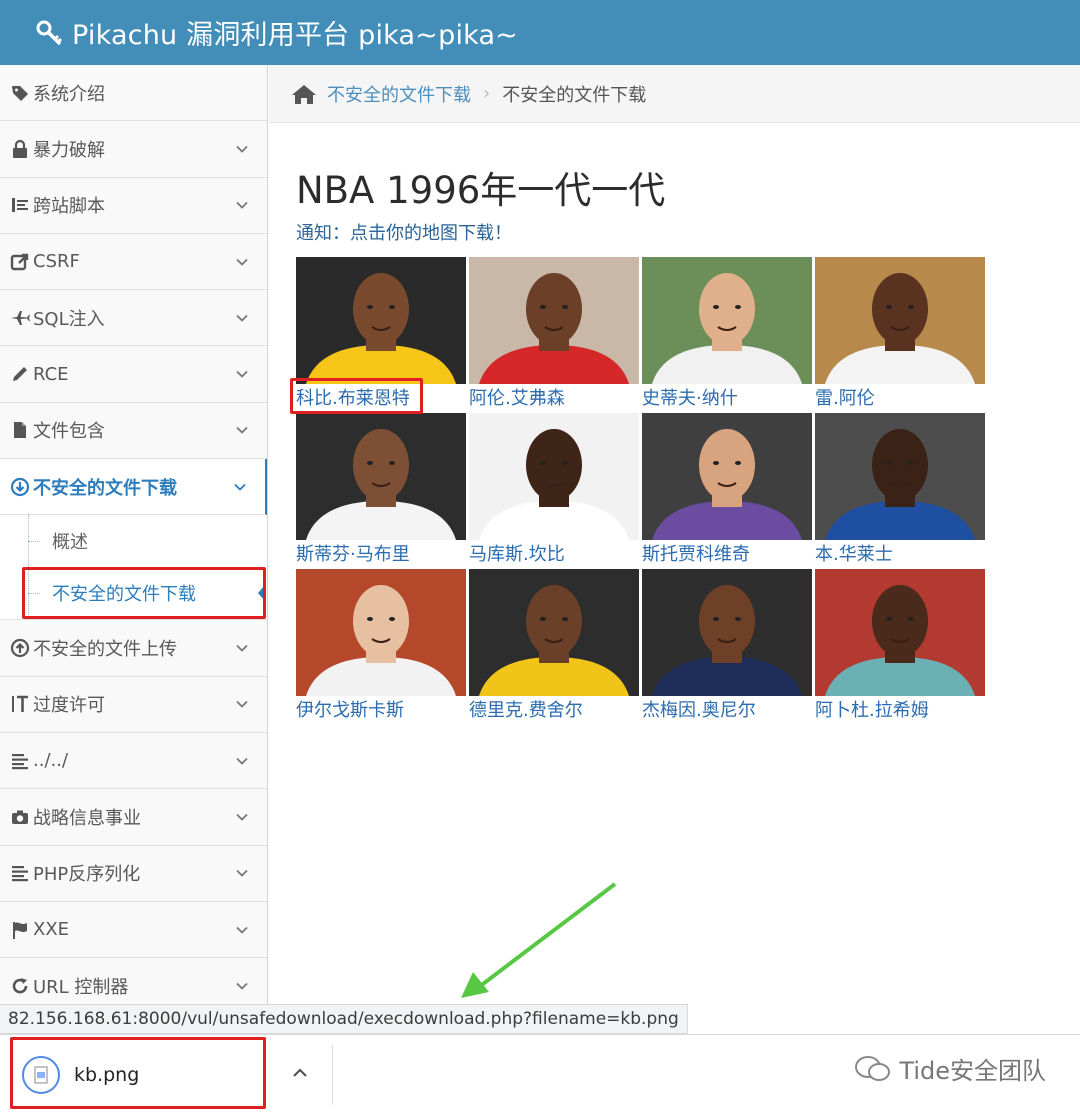 The height and width of the screenshot is (1113, 1080). Describe the element at coordinates (539, 940) in the screenshot. I see `arrow-annotation-icon` at that location.